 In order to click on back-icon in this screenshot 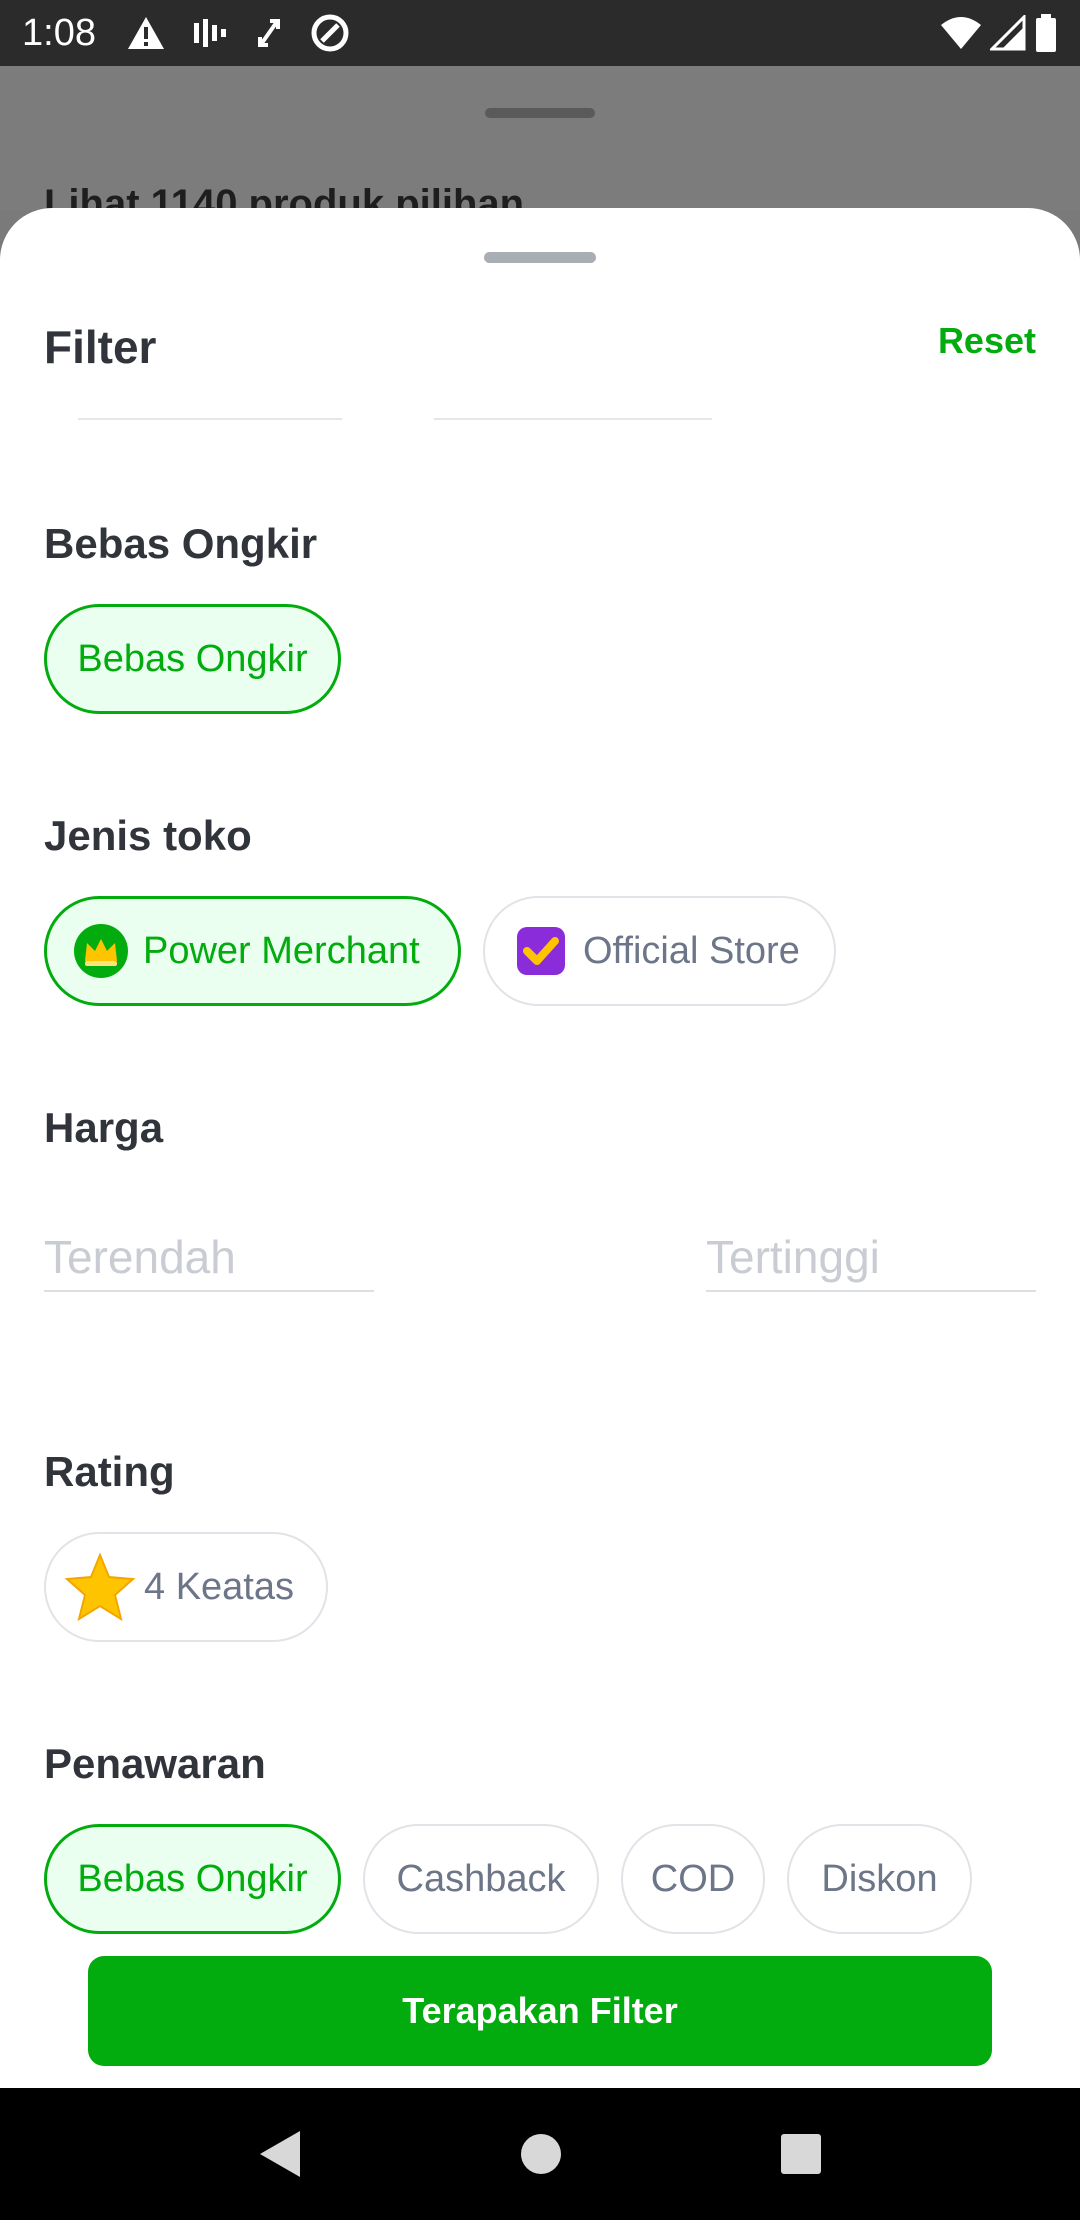, I will do `click(280, 2154)`.